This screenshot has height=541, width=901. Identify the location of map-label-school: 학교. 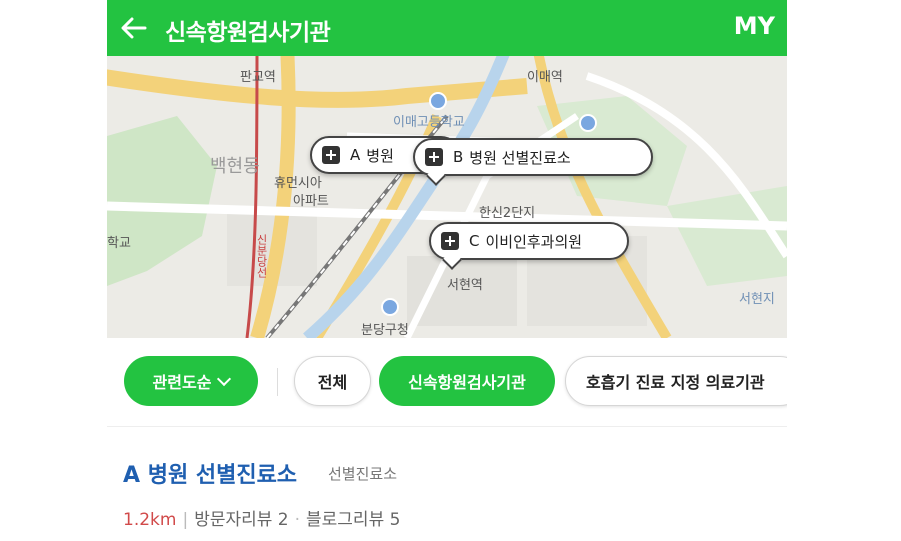
(119, 243).